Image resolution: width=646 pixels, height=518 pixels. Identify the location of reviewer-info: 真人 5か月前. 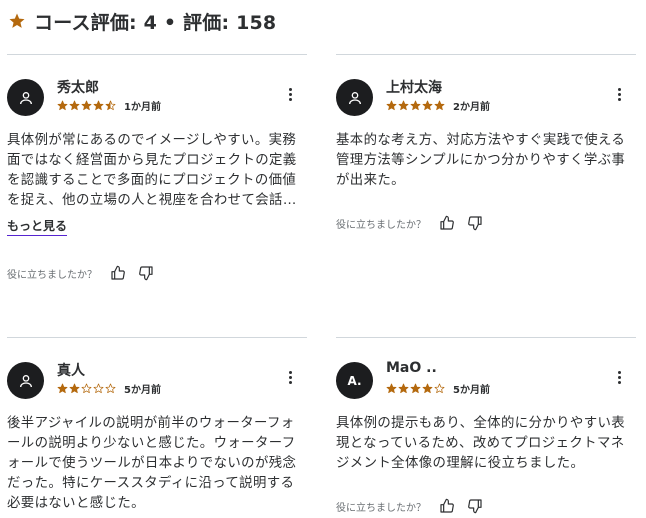
(157, 387).